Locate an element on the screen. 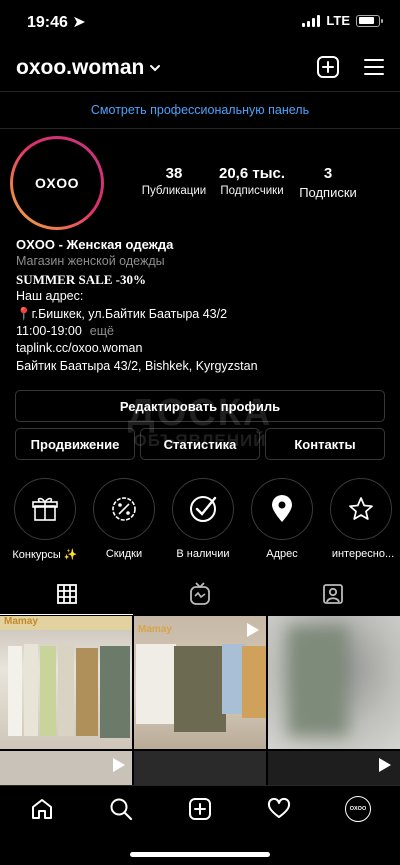  bio-hours-row: 11:00-19:00 ещё is located at coordinates (201, 331).